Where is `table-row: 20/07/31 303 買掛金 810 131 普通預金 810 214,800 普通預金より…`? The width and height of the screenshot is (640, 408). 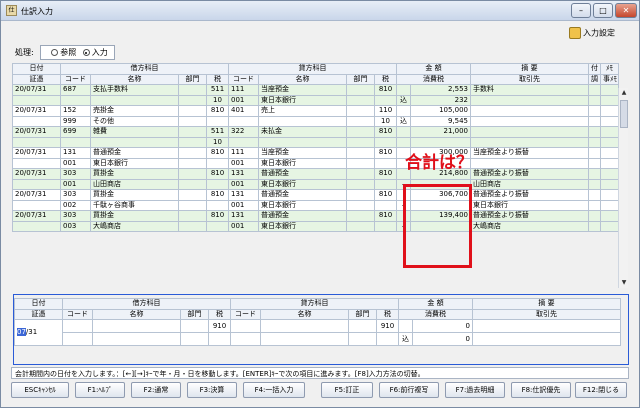 table-row: 20/07/31 303 買掛金 810 131 普通預金 810 214,800 普通預金より… is located at coordinates (316, 174).